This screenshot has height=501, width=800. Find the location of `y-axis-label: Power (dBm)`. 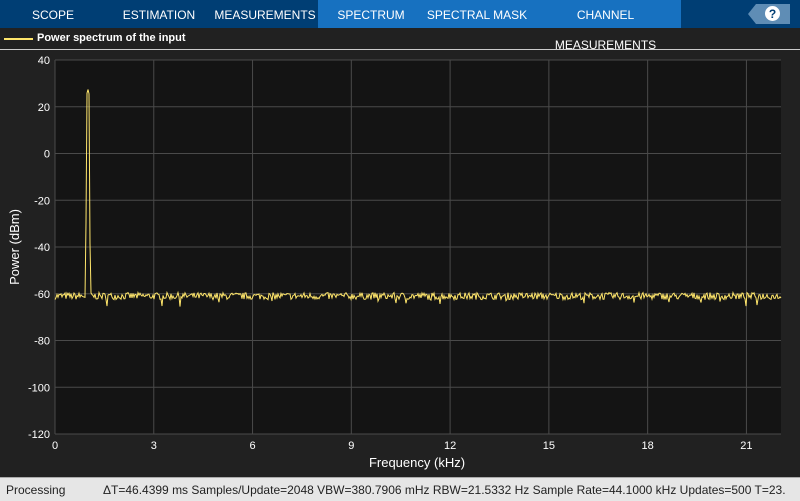

y-axis-label: Power (dBm) is located at coordinates (14, 247).